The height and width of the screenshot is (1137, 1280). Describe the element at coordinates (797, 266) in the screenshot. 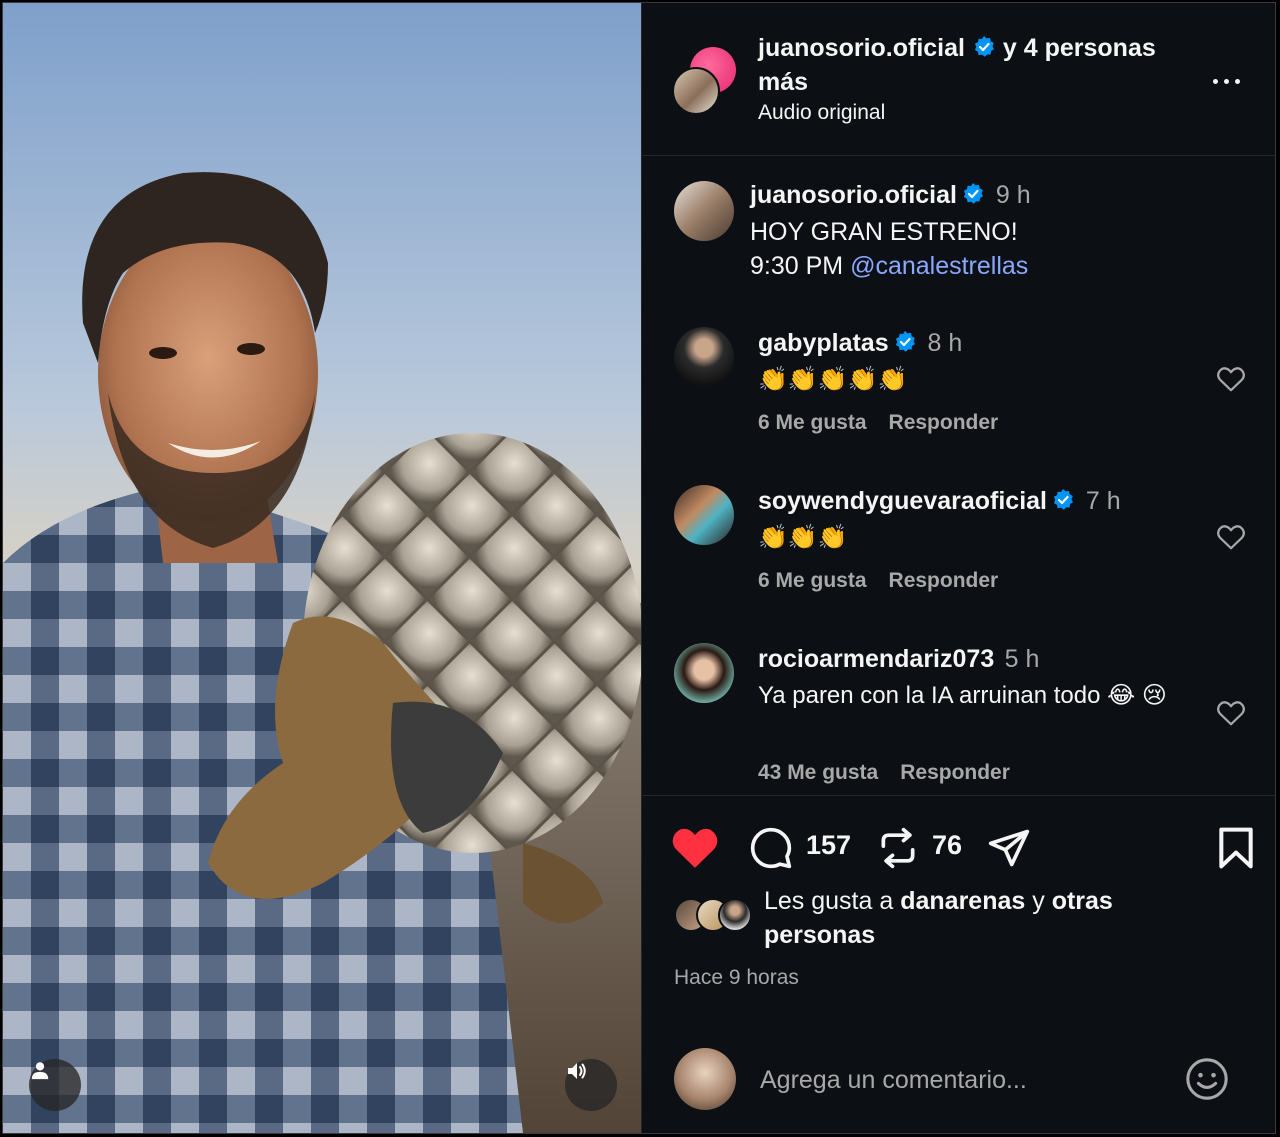

I see `caption-line-2: 9:30 PM` at that location.